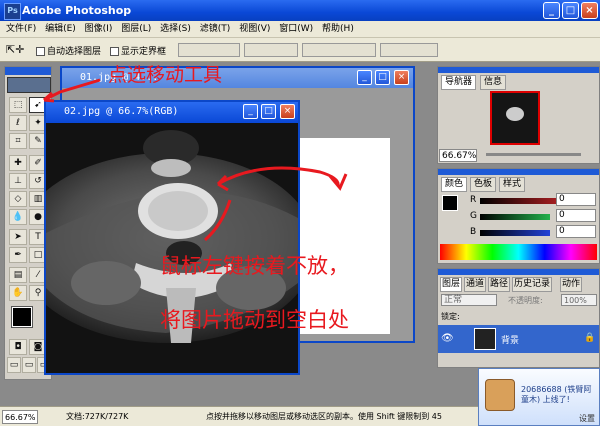 This screenshot has width=600, height=426. I want to click on annotation-pointer-line, so click(218, 220).